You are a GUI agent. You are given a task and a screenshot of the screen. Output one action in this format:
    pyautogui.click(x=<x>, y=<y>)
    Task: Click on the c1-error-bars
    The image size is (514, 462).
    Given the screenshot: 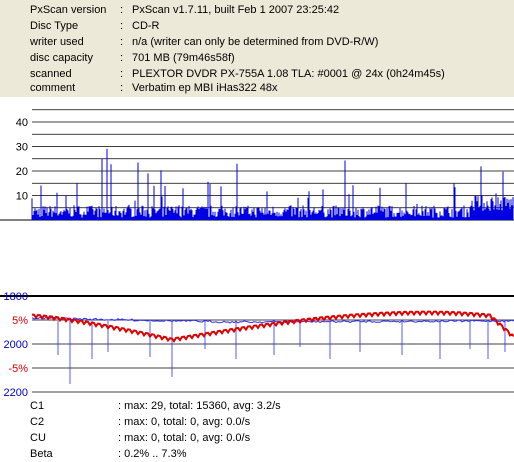 What is the action you would take?
    pyautogui.click(x=272, y=184)
    